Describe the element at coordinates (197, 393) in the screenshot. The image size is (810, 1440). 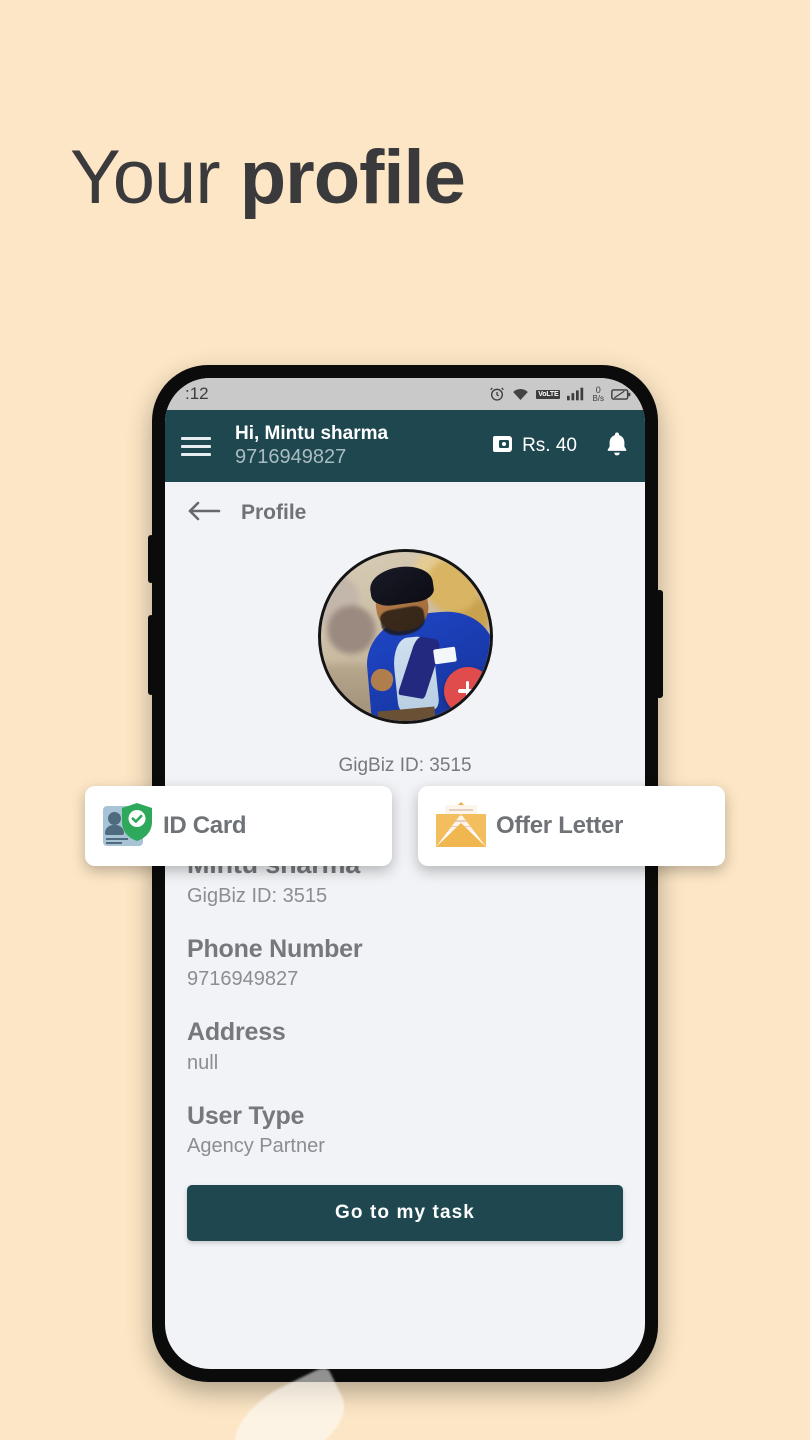
I see `status-bar-time: :12` at that location.